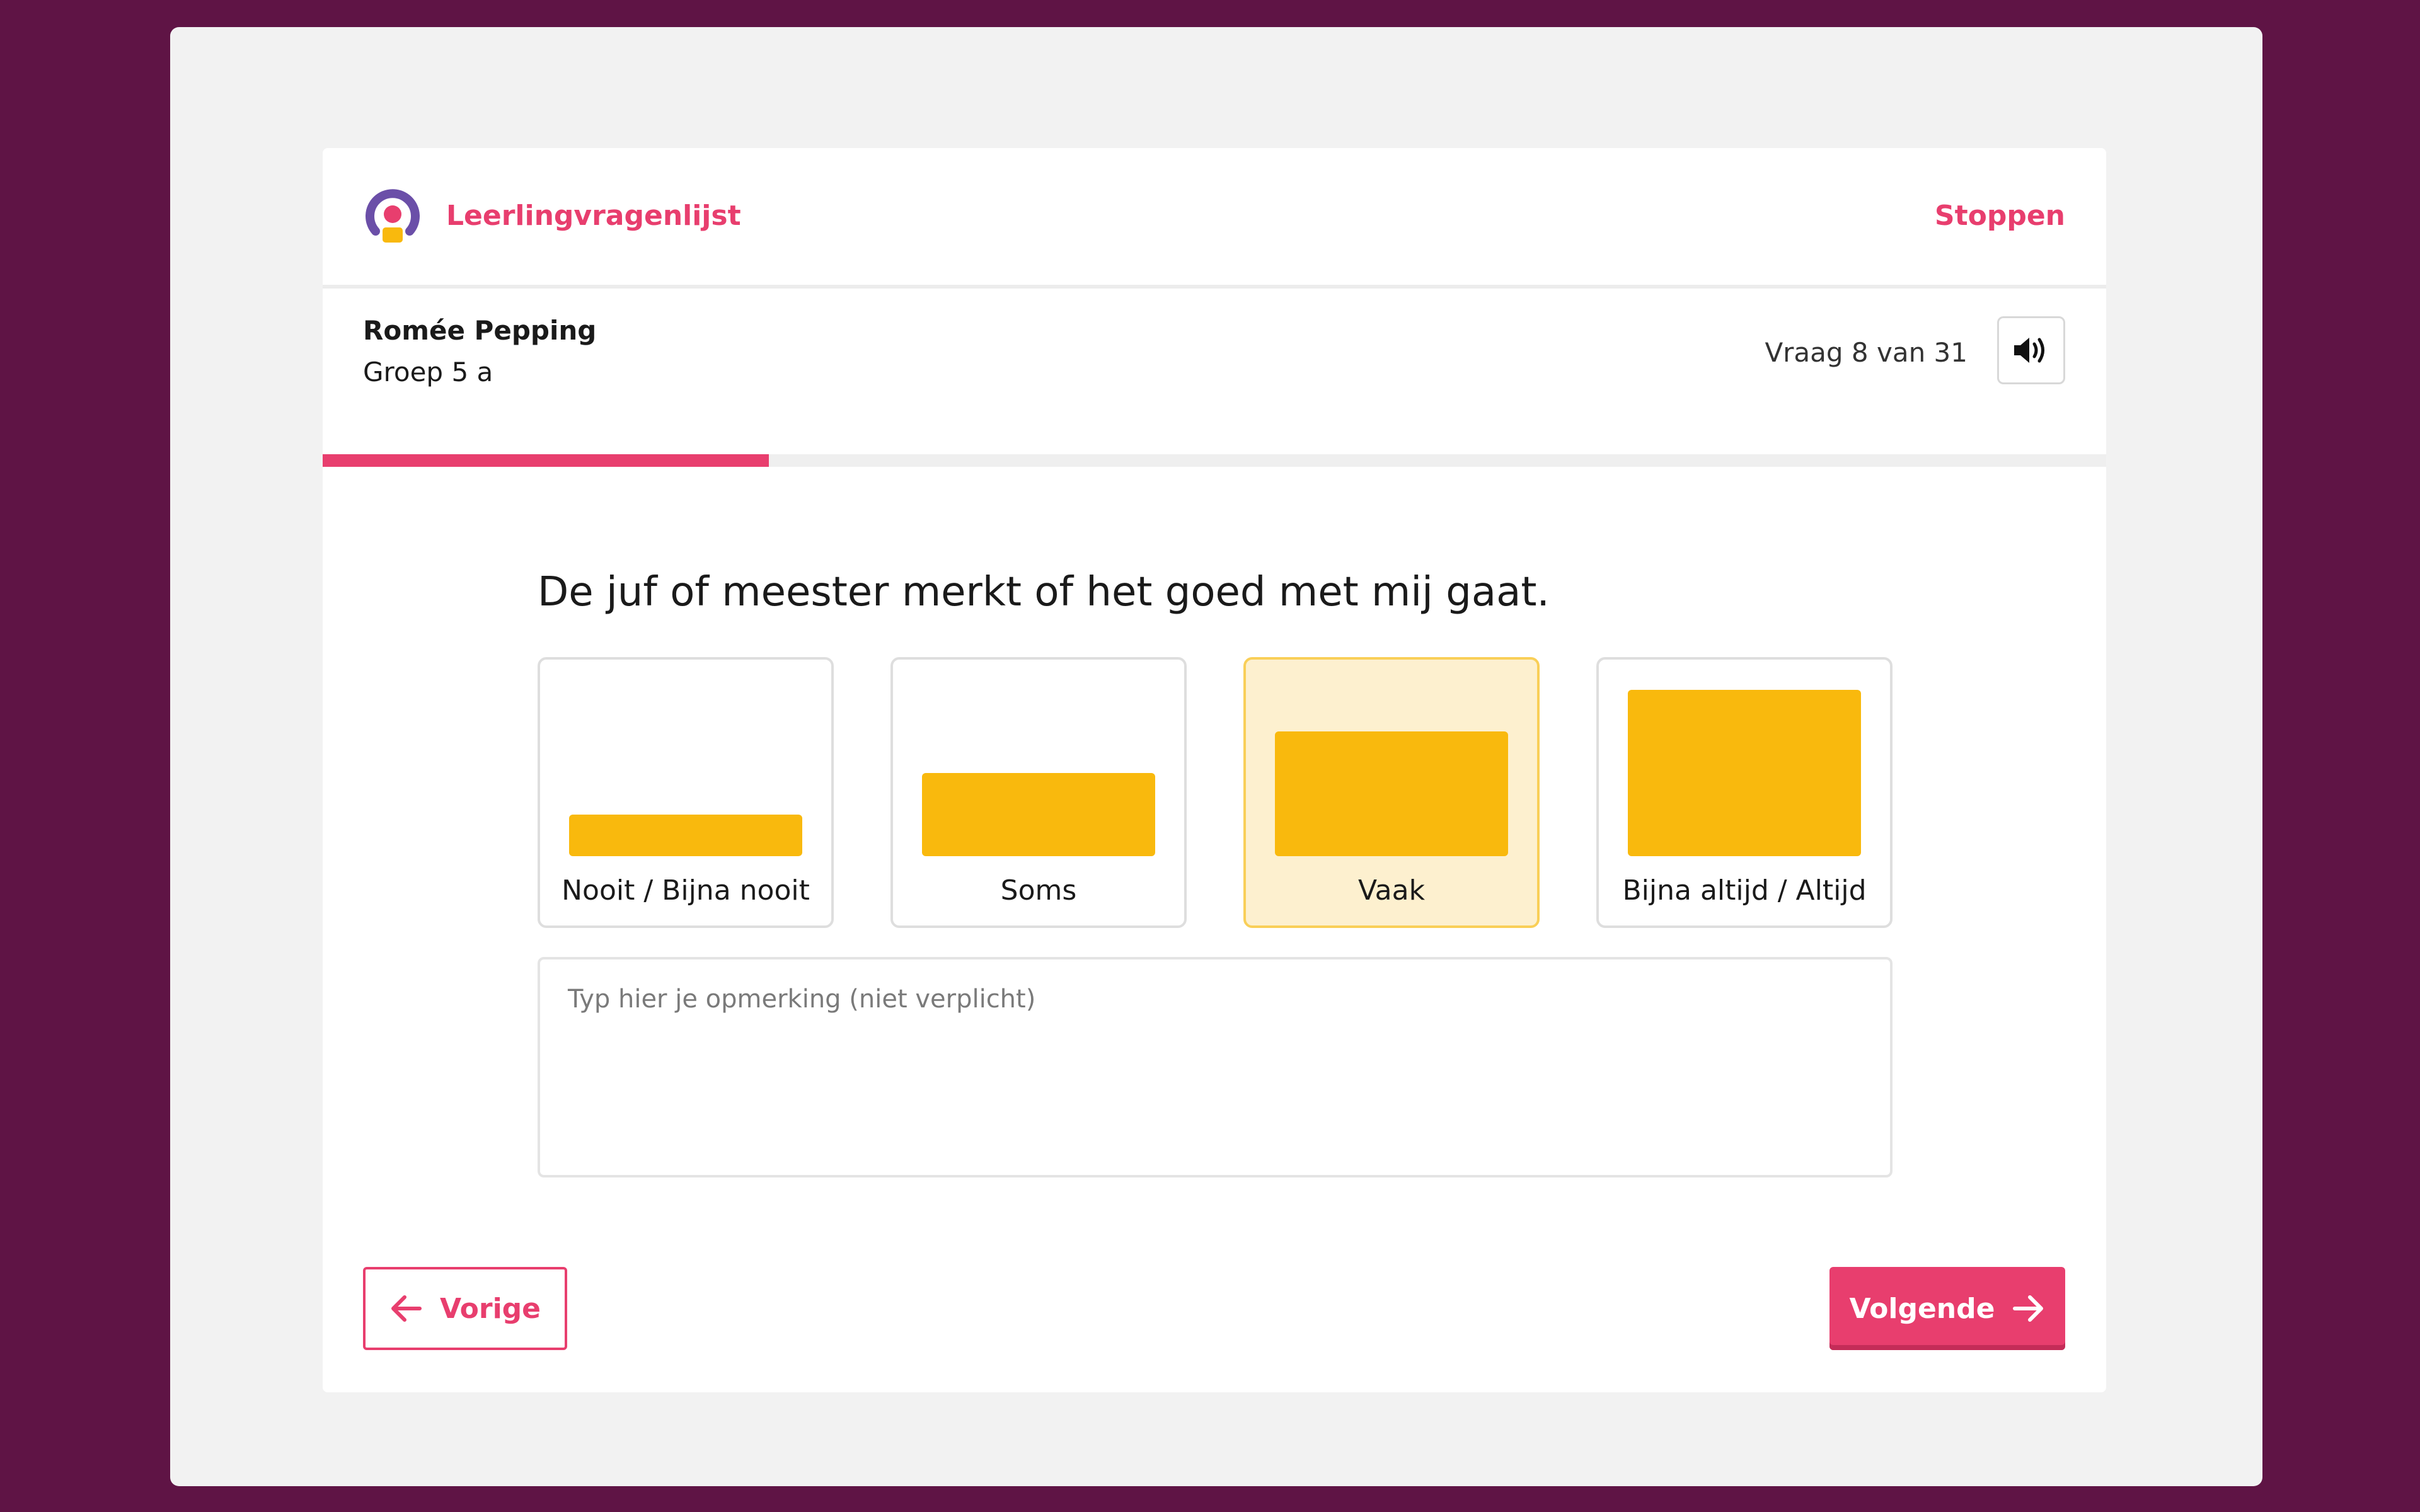  I want to click on read-aloud-button, so click(2031, 350).